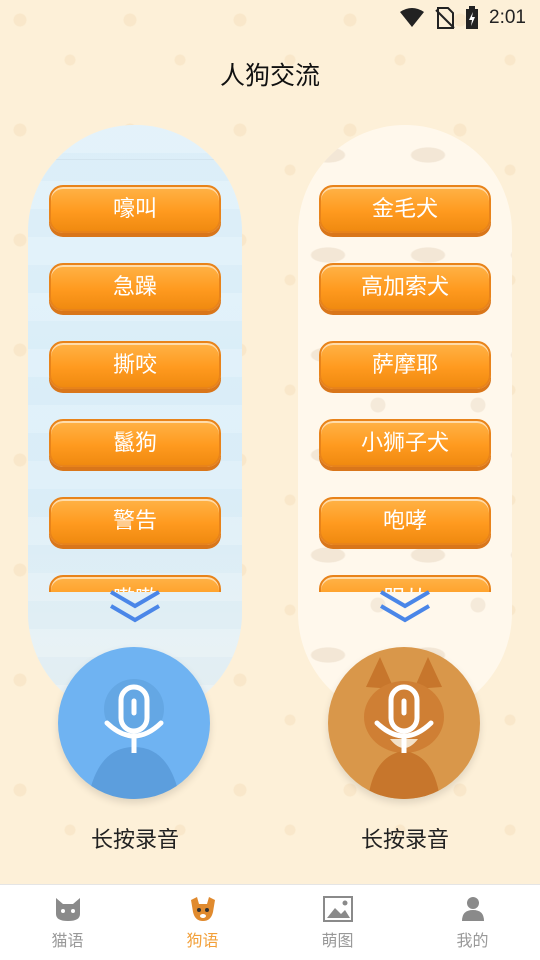 This screenshot has height=960, width=540. I want to click on nav-item-cat: 猫语, so click(67, 922).